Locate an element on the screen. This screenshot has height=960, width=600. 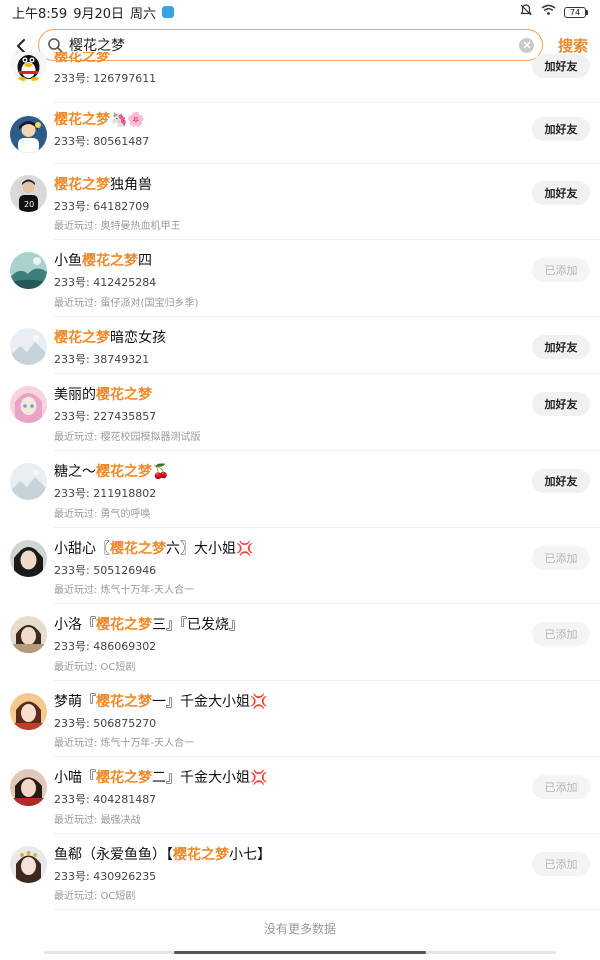
svg-text: 20 is located at coordinates (29, 204).